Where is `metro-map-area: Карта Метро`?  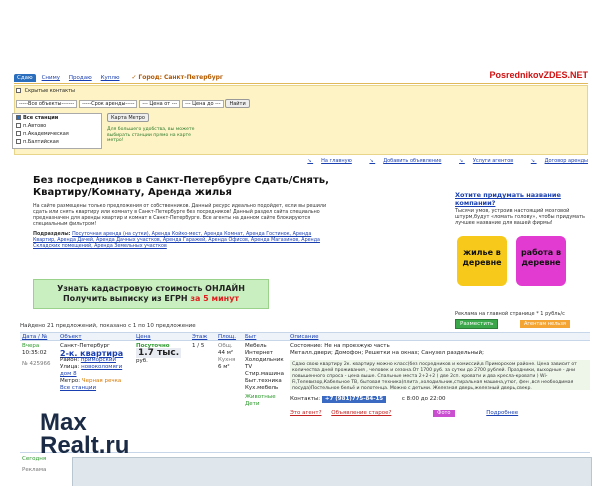
metro-map-area: Карта Метро is located at coordinates (128, 117).